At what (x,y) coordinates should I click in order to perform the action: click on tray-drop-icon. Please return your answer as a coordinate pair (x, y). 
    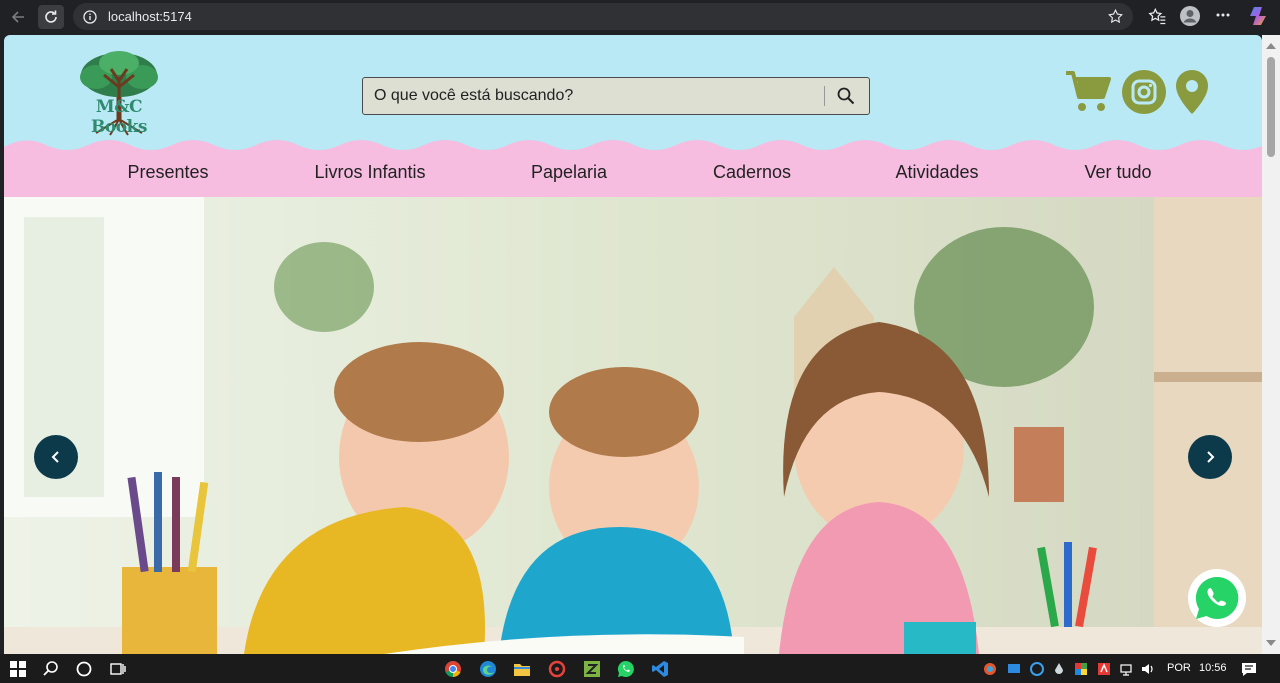
    Looking at the image, I should click on (1059, 669).